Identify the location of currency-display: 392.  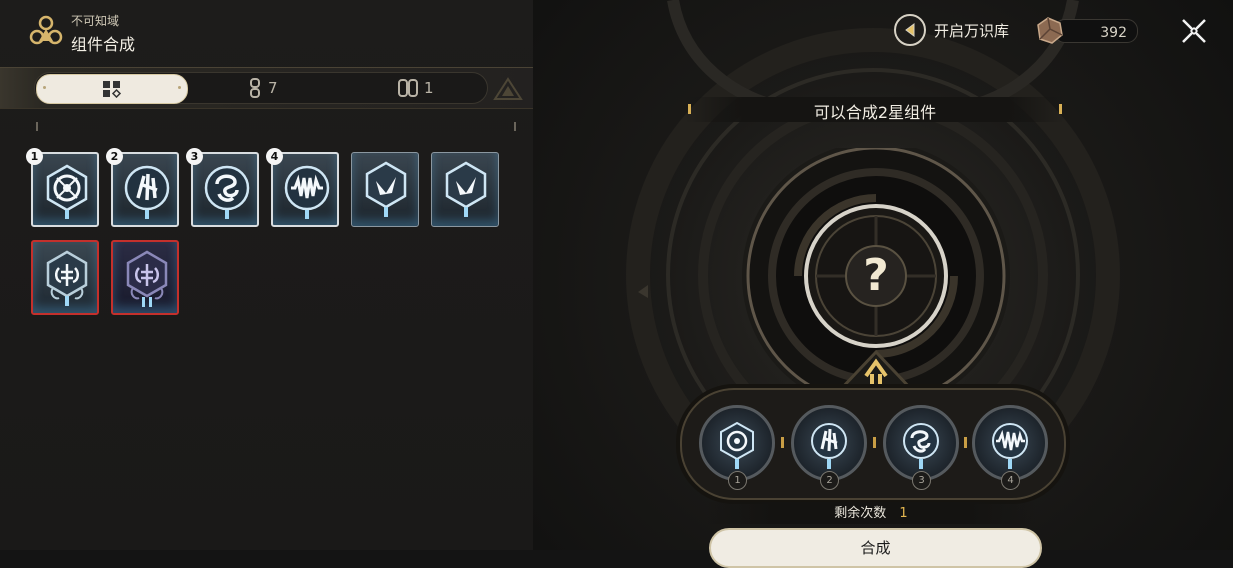
(1086, 30).